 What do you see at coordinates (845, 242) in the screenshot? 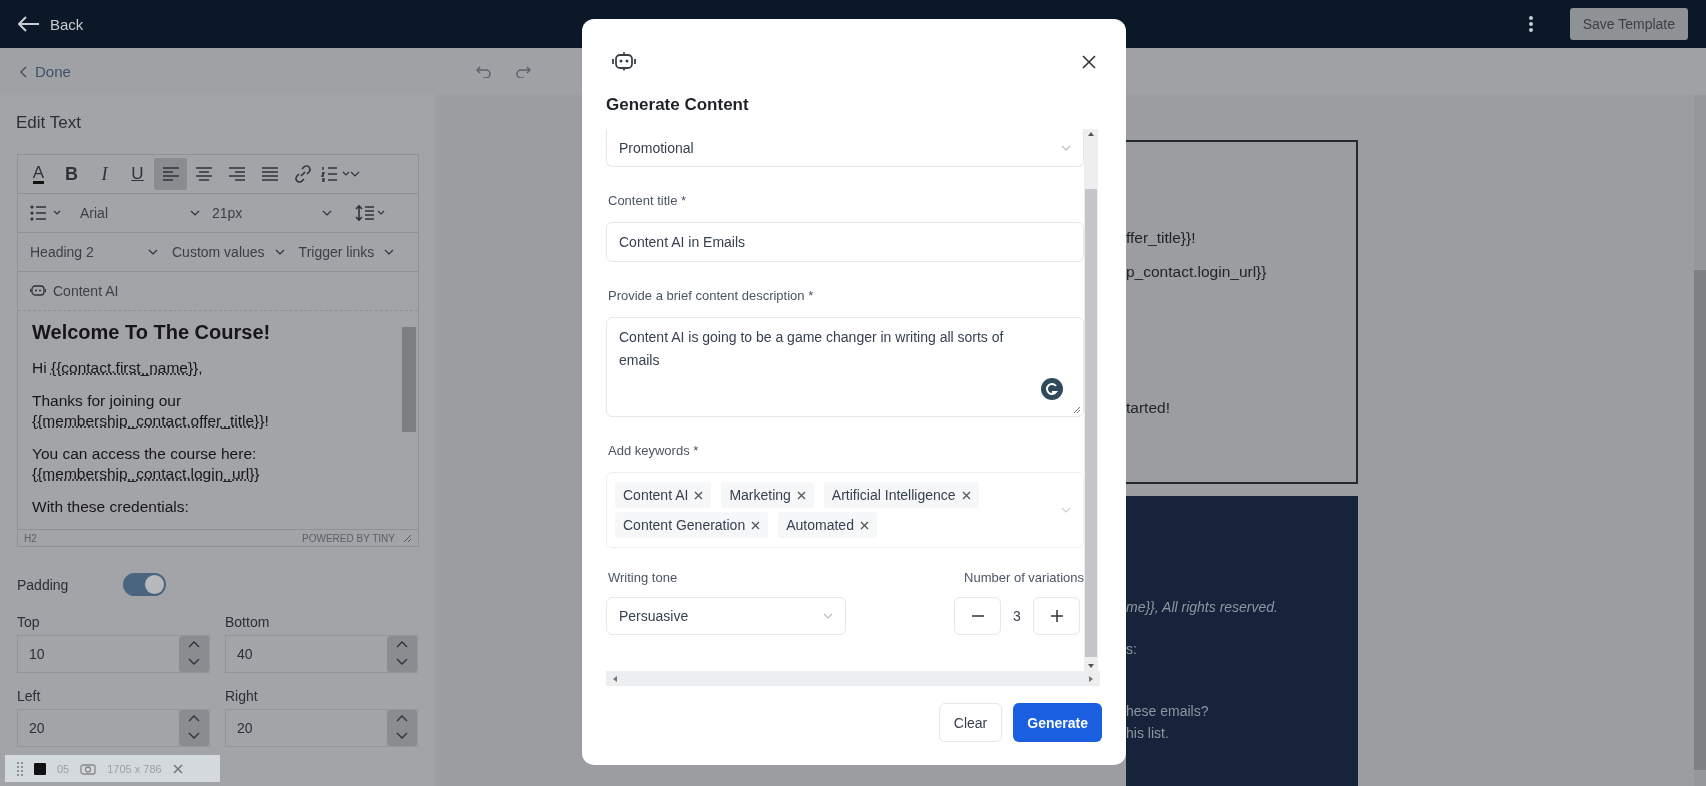
I see `content-title-field: Content AI in Emails` at bounding box center [845, 242].